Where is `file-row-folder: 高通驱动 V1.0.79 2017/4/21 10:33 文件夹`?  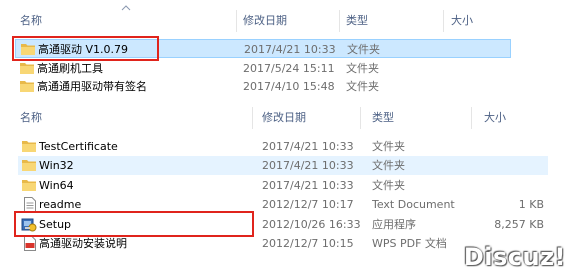 file-row-folder: 高通驱动 V1.0.79 2017/4/21 10:33 文件夹 is located at coordinates (263, 48).